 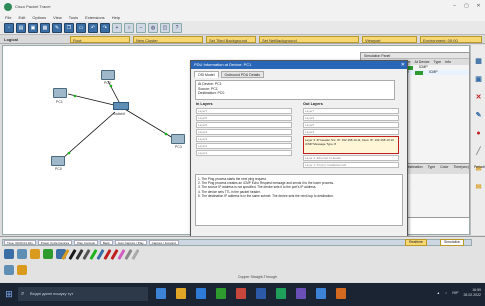 What do you see at coordinates (58, 161) in the screenshot?
I see `pc0-device` at bounding box center [58, 161].